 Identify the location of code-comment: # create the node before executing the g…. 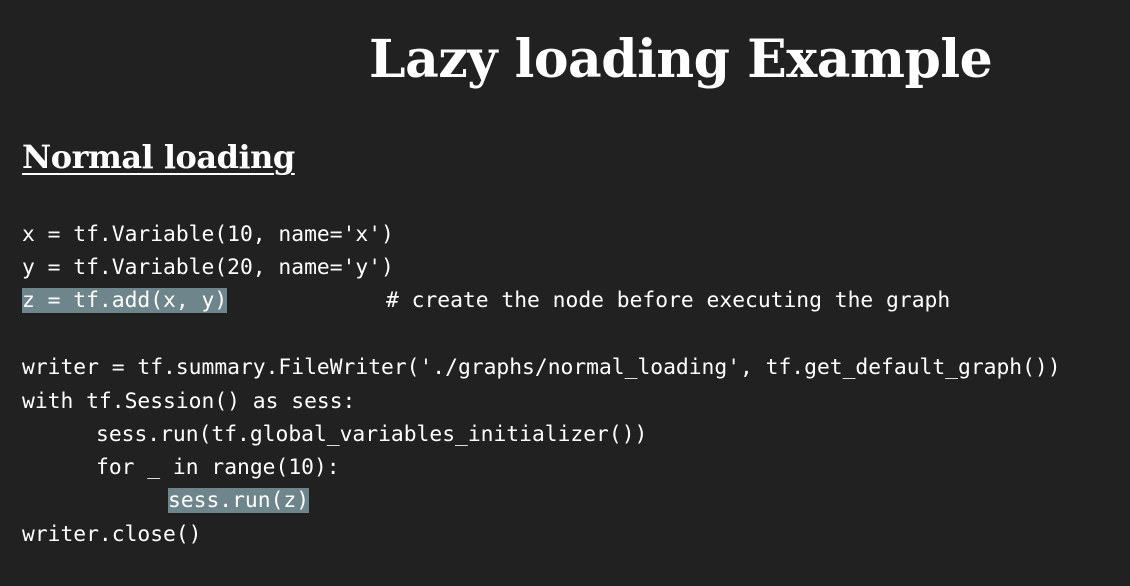
(668, 300).